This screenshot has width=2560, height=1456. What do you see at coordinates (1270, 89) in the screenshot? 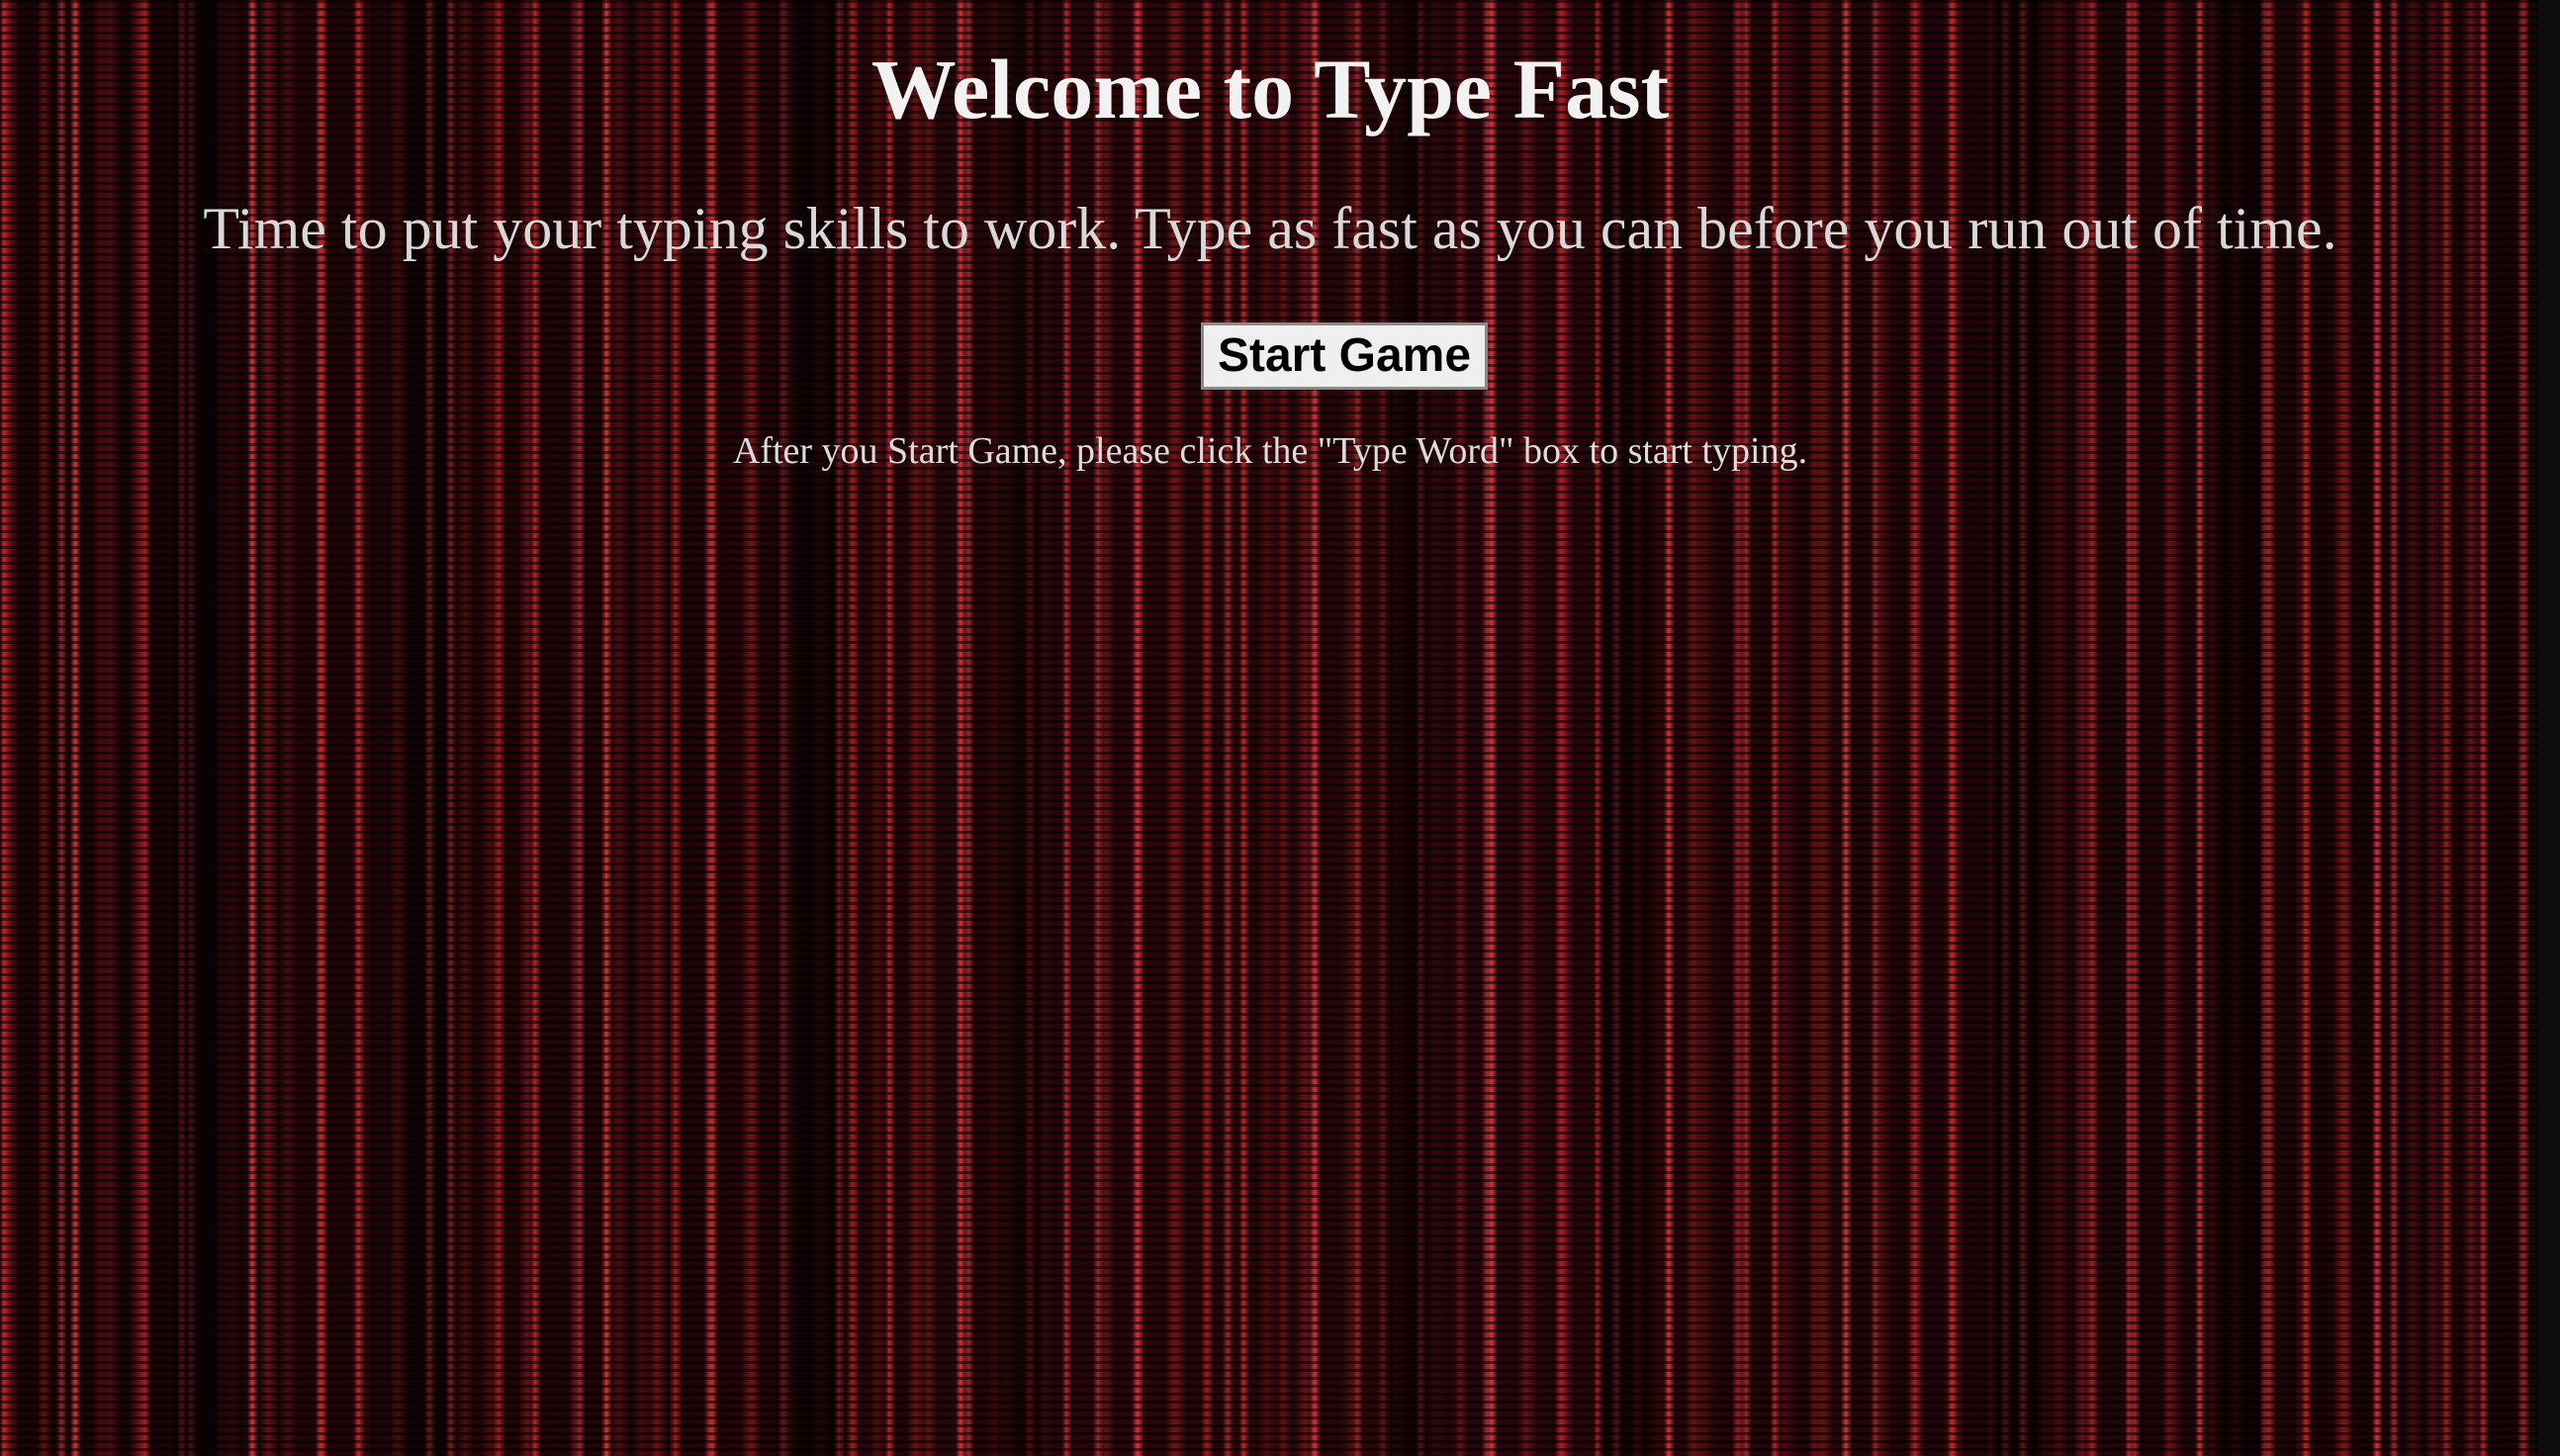
I see `page-title: Welcome to Type Fast` at bounding box center [1270, 89].